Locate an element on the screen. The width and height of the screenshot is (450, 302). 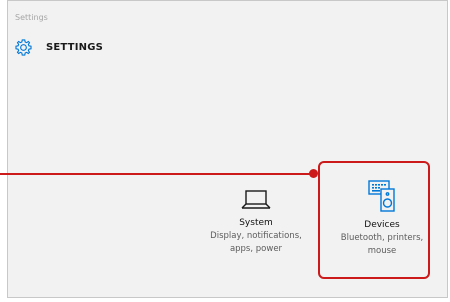
page-title: SETTINGS is located at coordinates (75, 47).